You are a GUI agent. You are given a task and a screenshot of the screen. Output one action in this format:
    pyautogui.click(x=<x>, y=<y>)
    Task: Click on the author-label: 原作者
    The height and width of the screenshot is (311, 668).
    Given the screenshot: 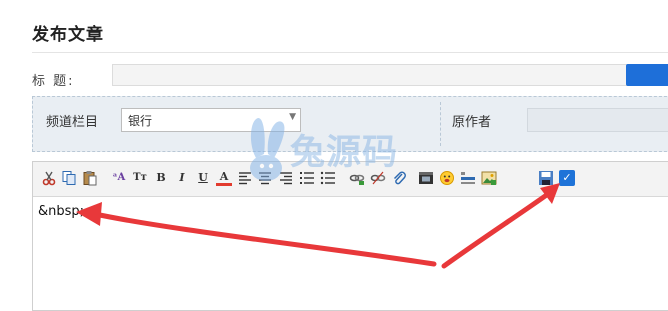 What is the action you would take?
    pyautogui.click(x=472, y=122)
    